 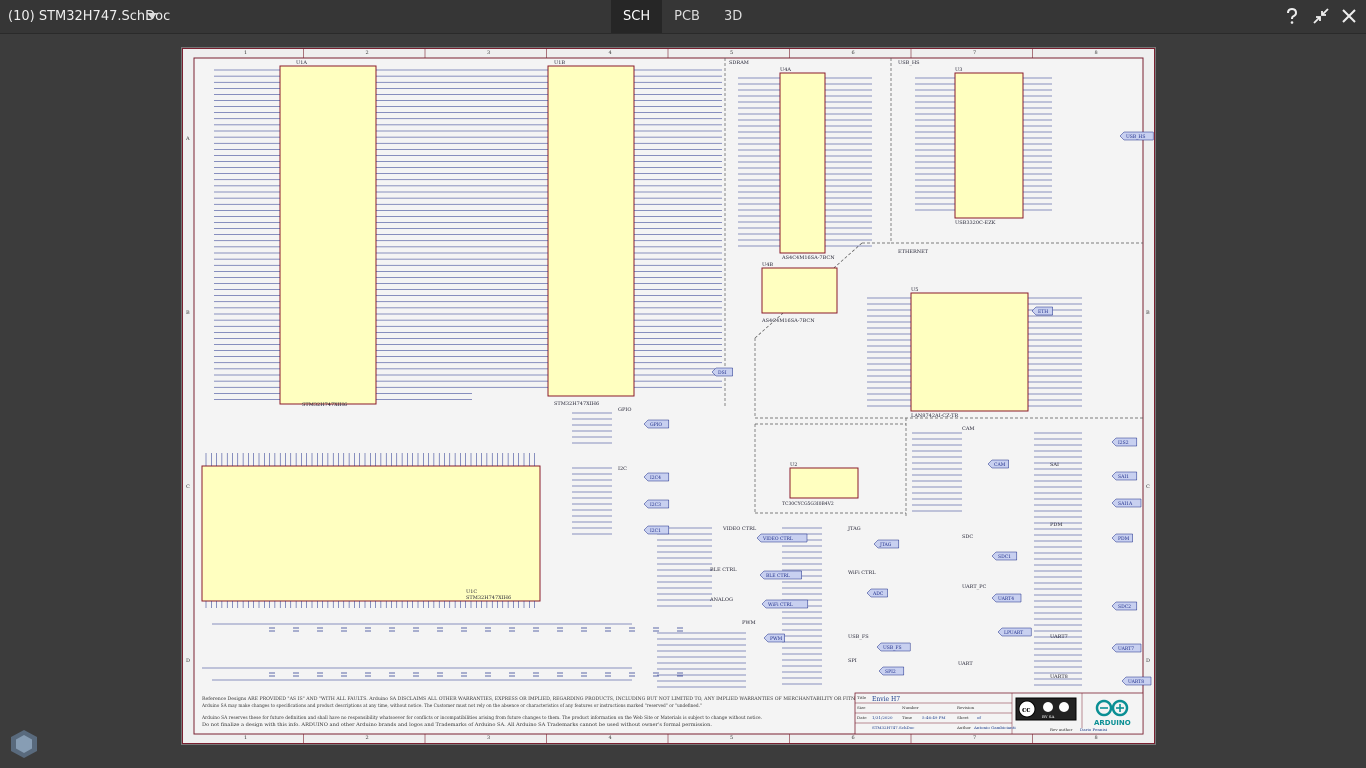 I want to click on net-label-text: SDC2, so click(x=1124, y=607).